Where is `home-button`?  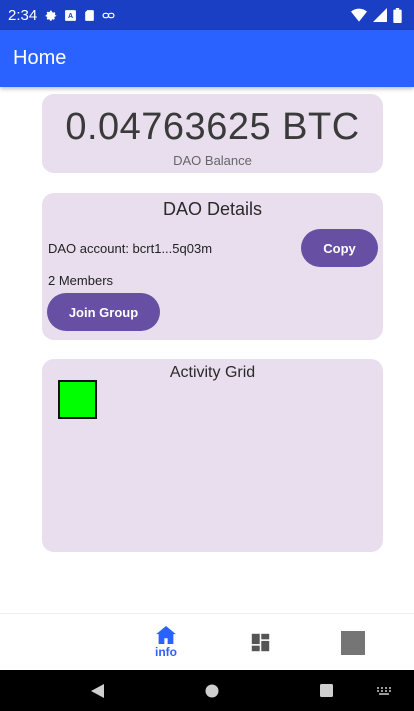
home-button is located at coordinates (212, 690).